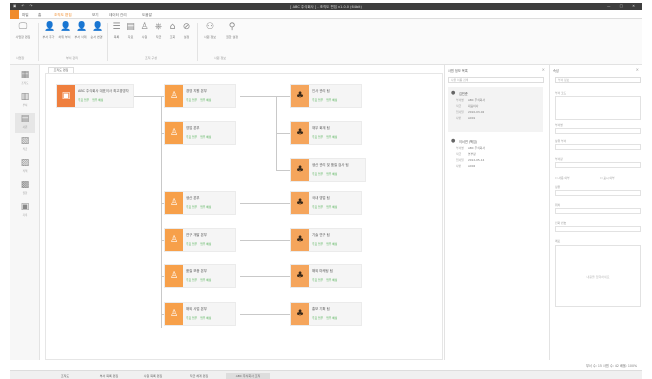  Describe the element at coordinates (116, 36) in the screenshot. I see `ribbon-button-list: ☰ 목록` at that location.